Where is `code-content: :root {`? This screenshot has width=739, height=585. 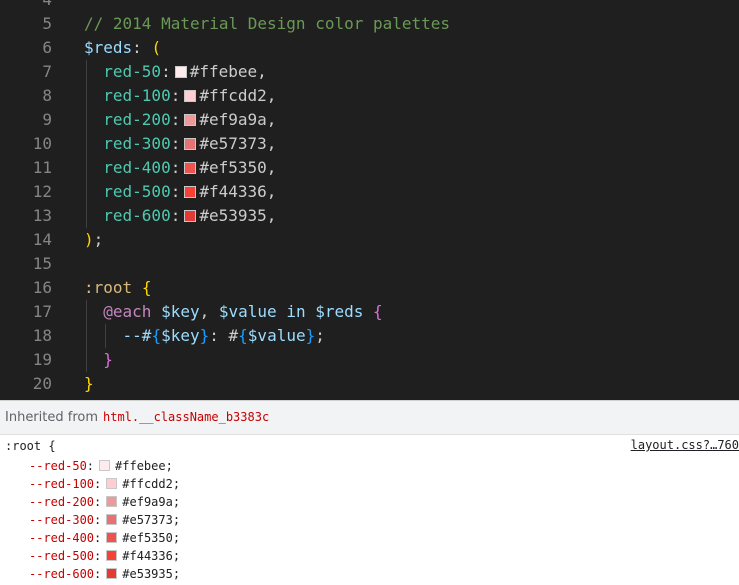
code-content: :root { is located at coordinates (117, 288).